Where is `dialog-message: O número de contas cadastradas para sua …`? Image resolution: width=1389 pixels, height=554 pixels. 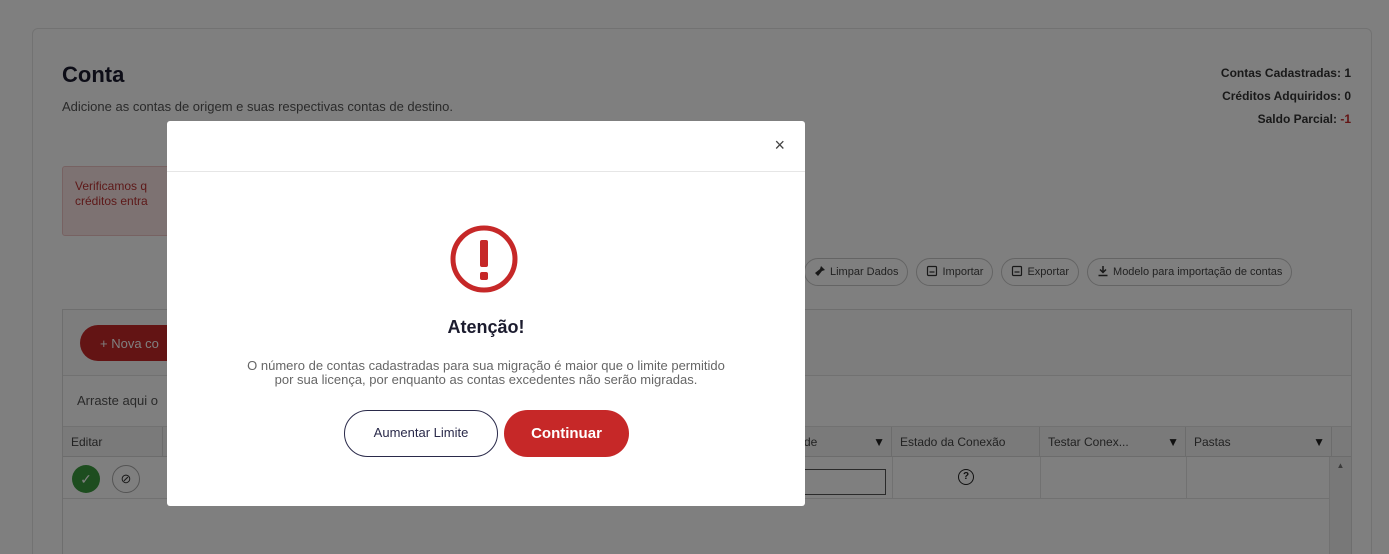 dialog-message: O número de contas cadastradas para sua … is located at coordinates (486, 373).